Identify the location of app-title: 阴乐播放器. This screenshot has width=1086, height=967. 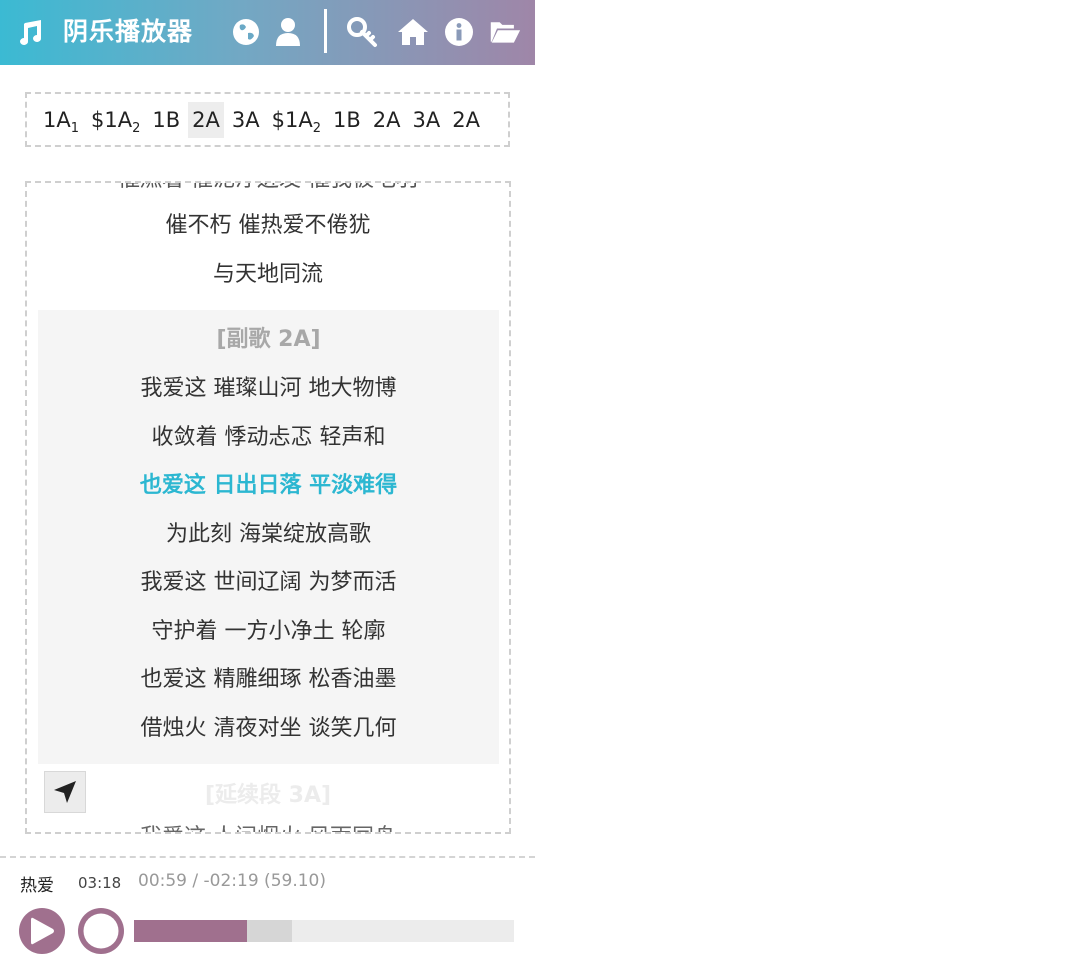
(128, 31).